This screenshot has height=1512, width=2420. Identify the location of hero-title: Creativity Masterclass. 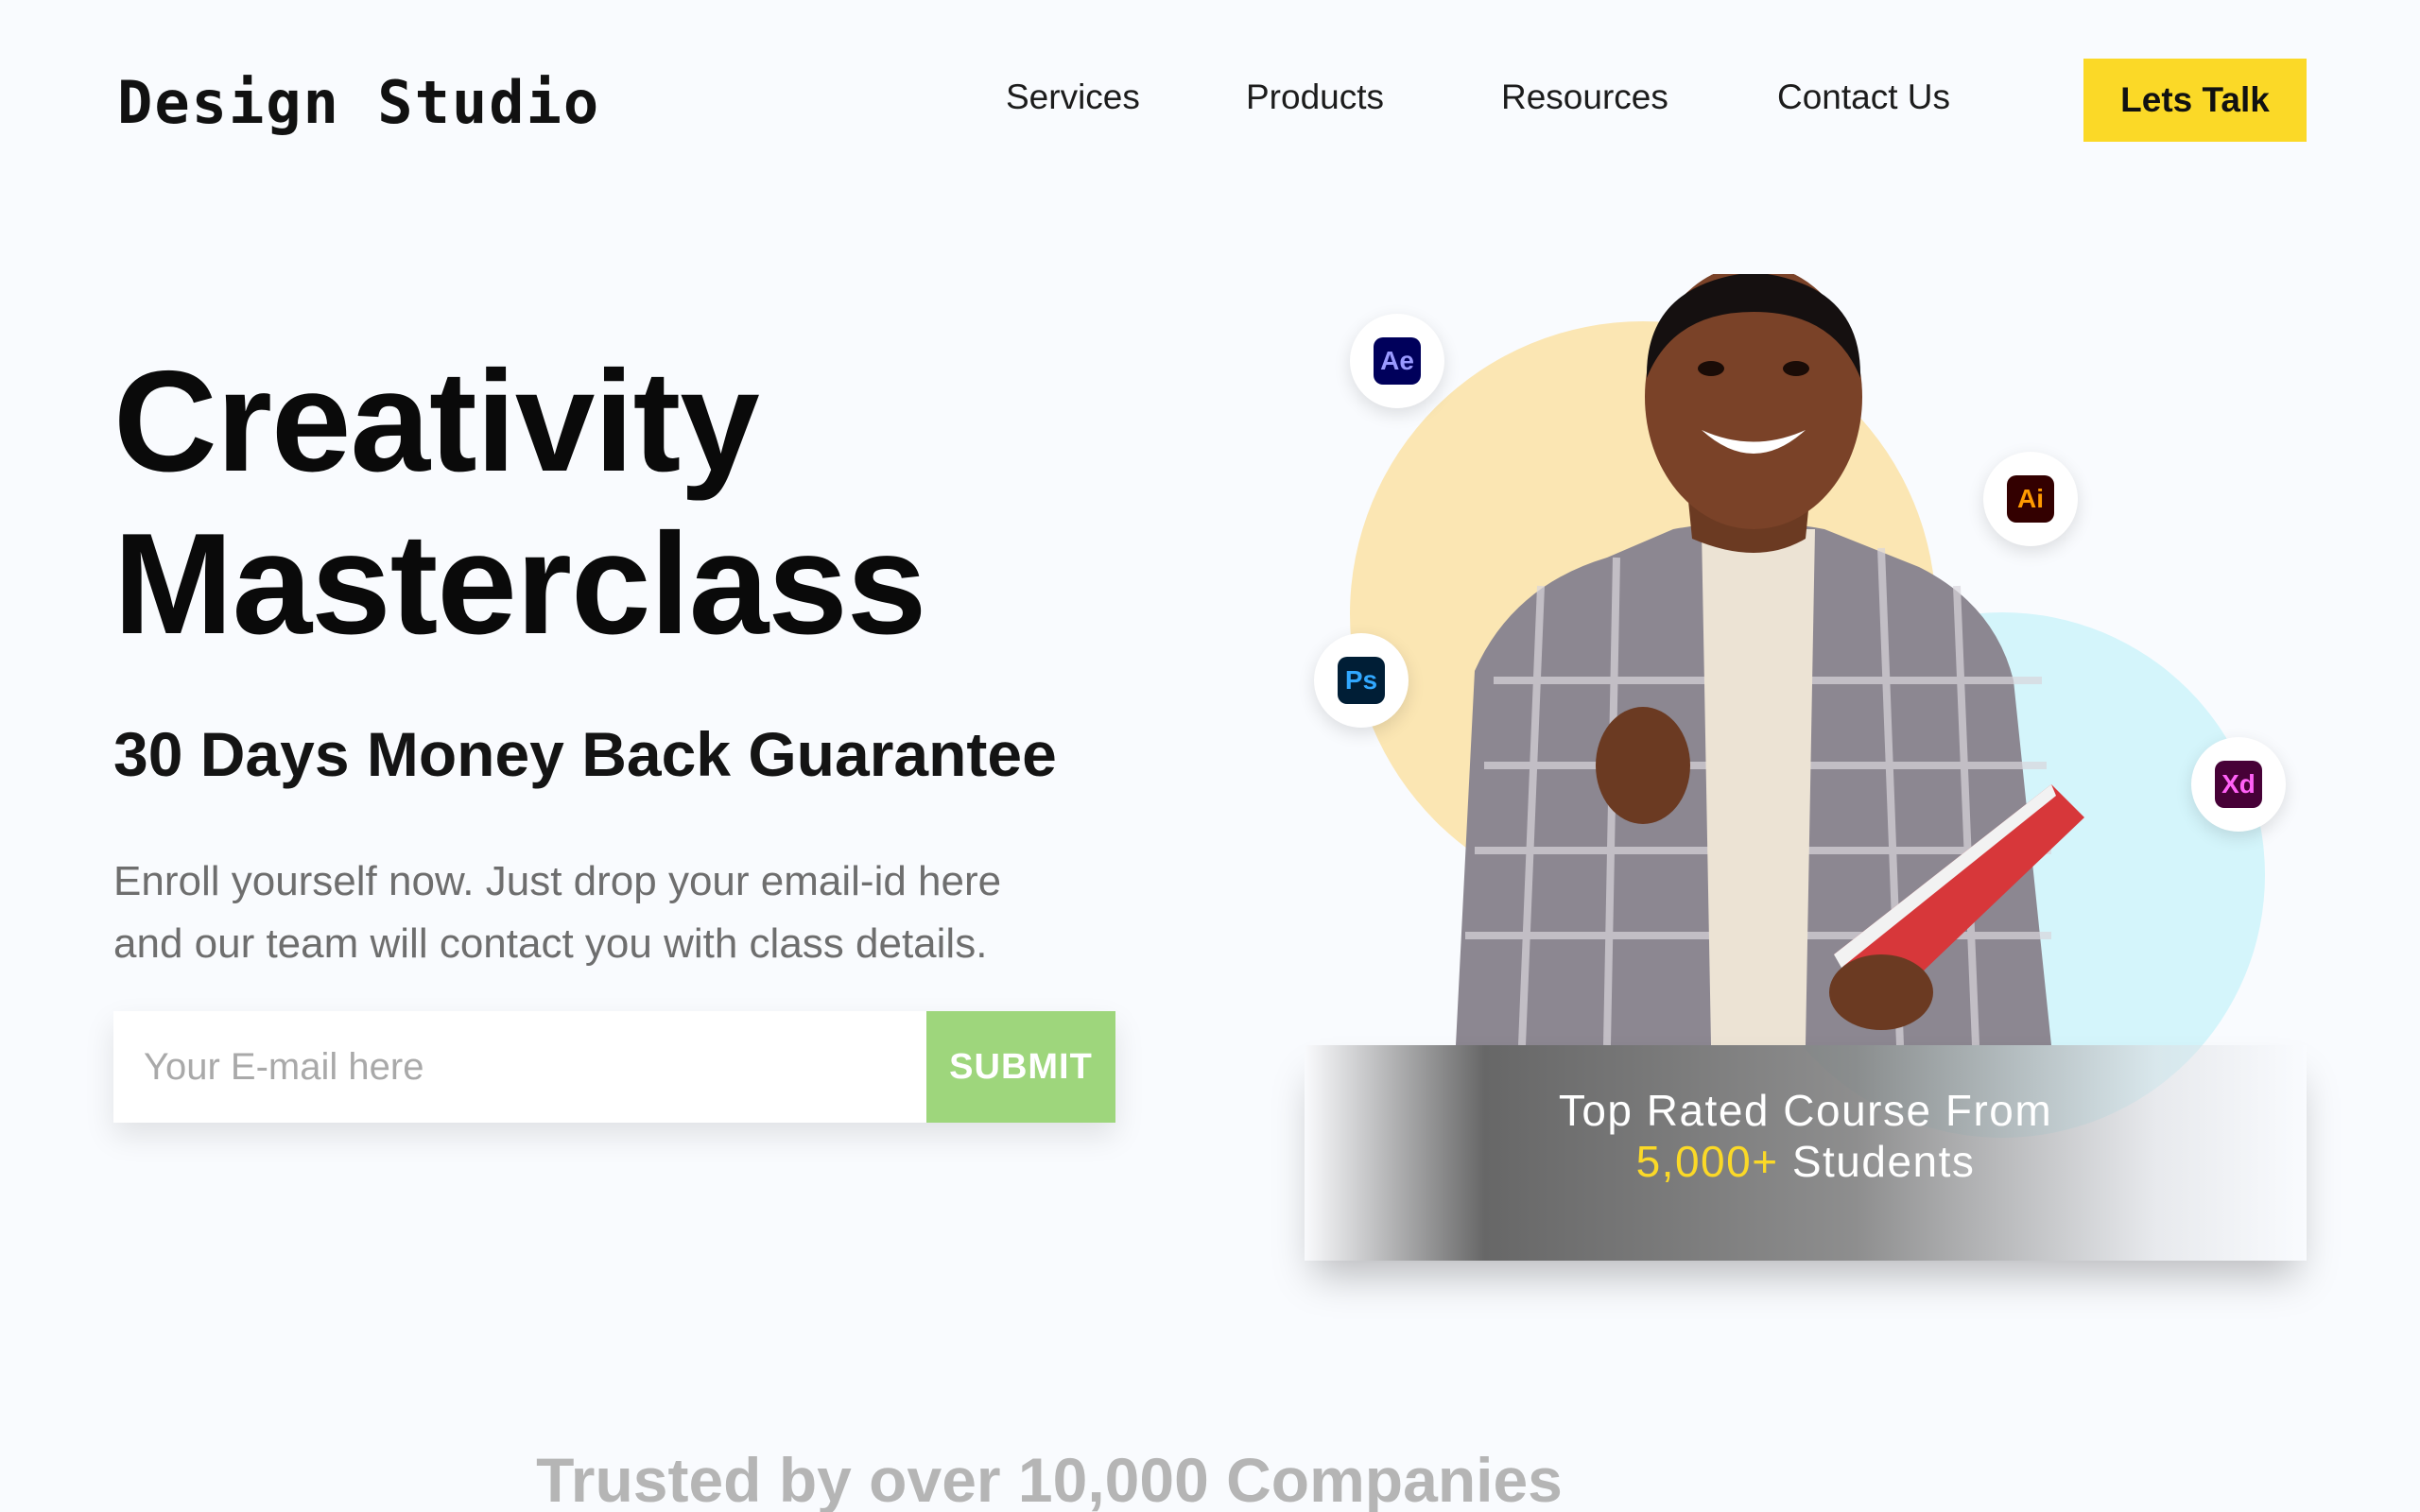
(519, 502).